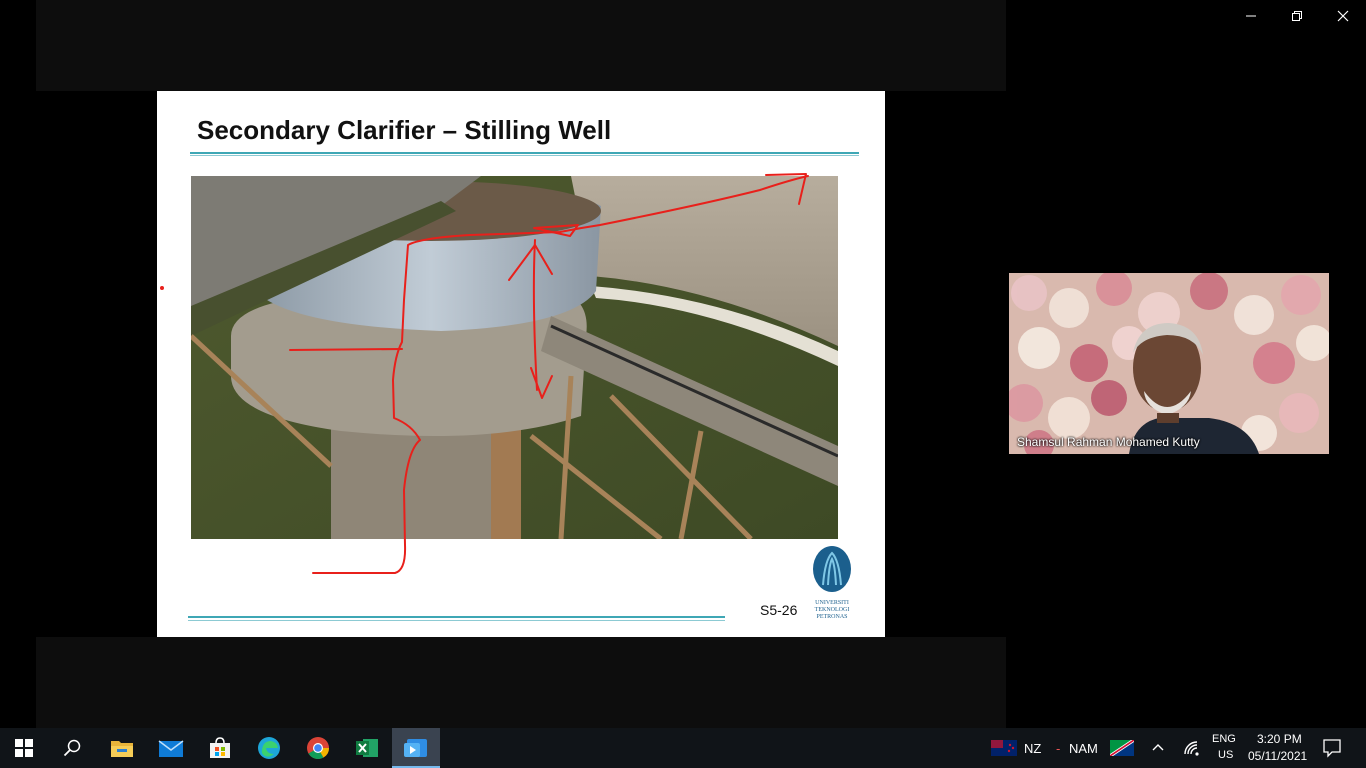 The image size is (1366, 768). I want to click on excel-button, so click(367, 748).